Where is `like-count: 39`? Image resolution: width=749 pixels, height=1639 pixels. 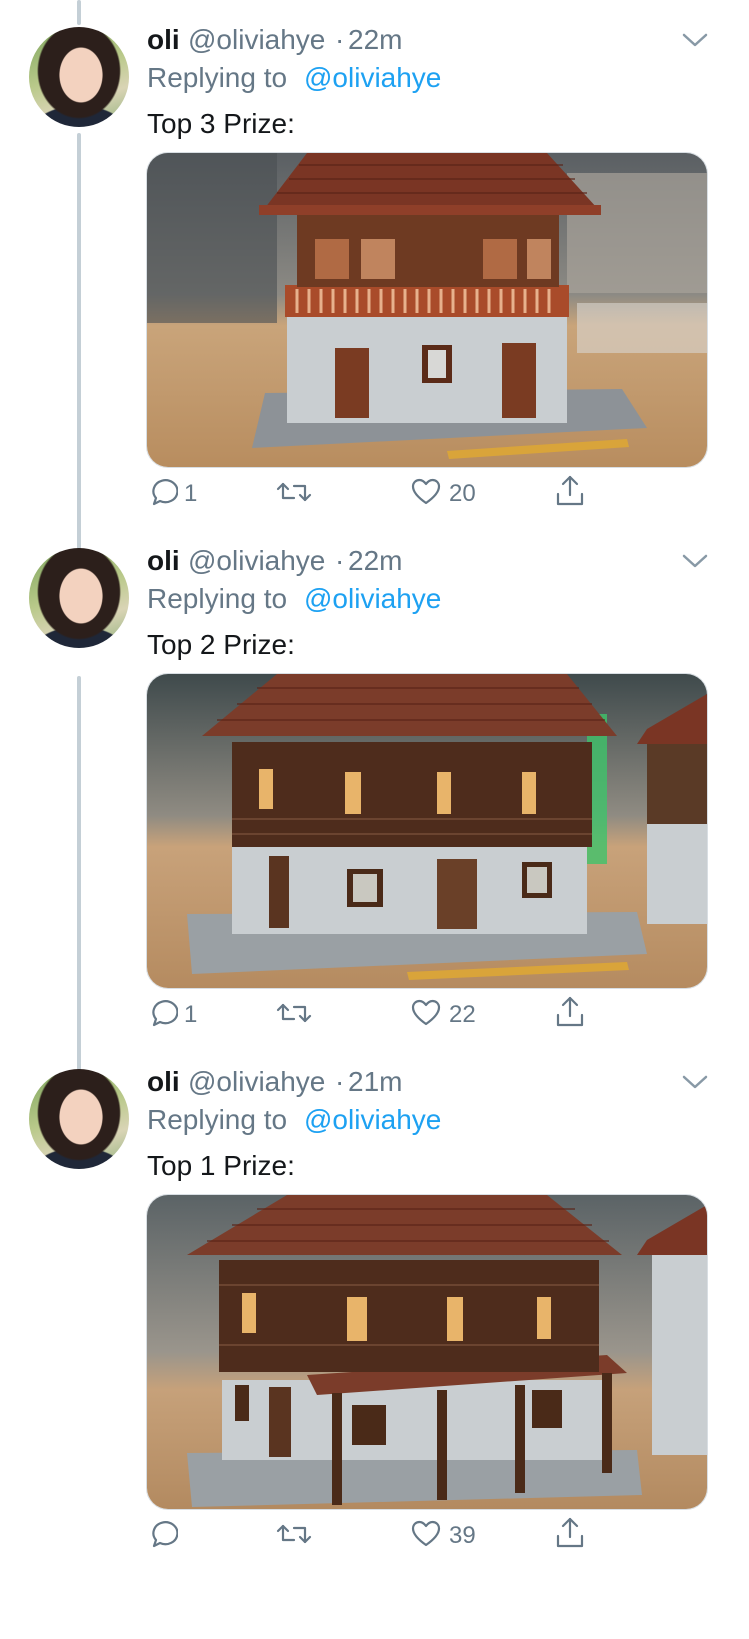
like-count: 39 is located at coordinates (462, 1535).